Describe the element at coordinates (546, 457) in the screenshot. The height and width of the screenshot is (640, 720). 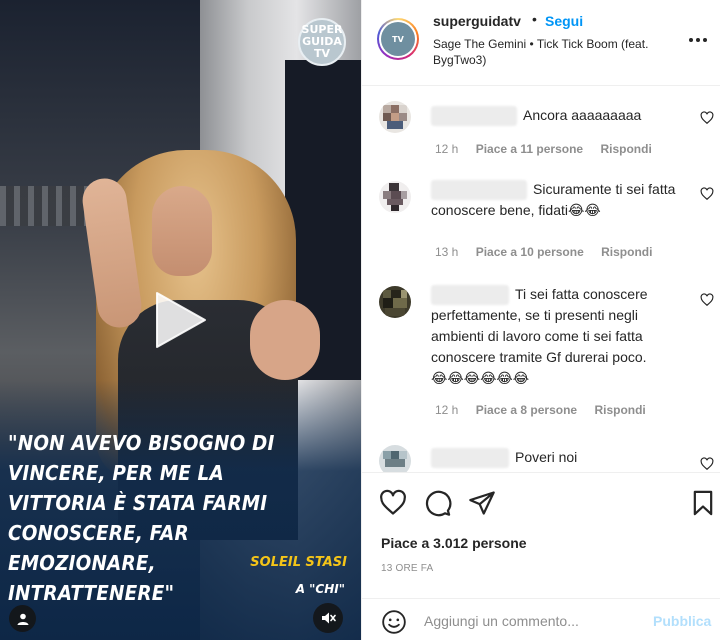
I see `comment-text: Poveri noi` at that location.